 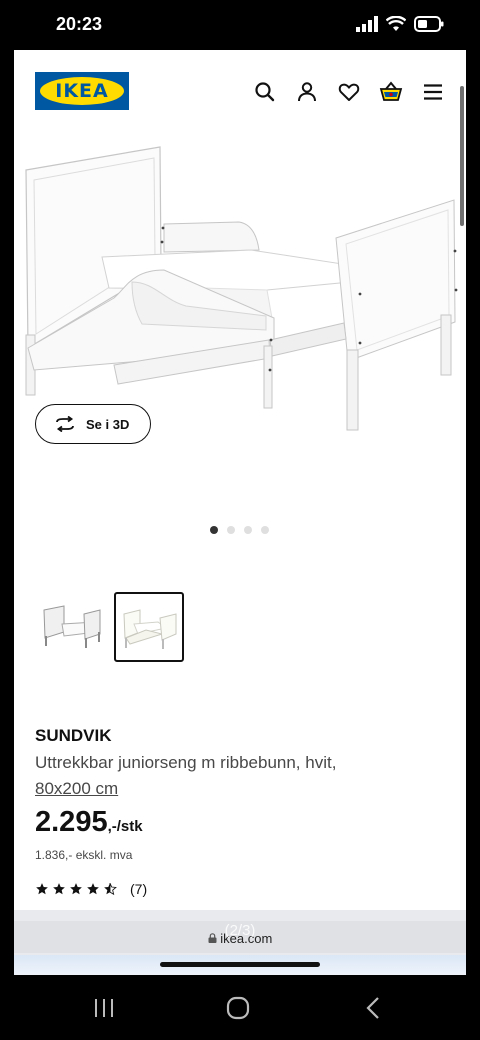 What do you see at coordinates (396, 23) in the screenshot?
I see `wifi-icon` at bounding box center [396, 23].